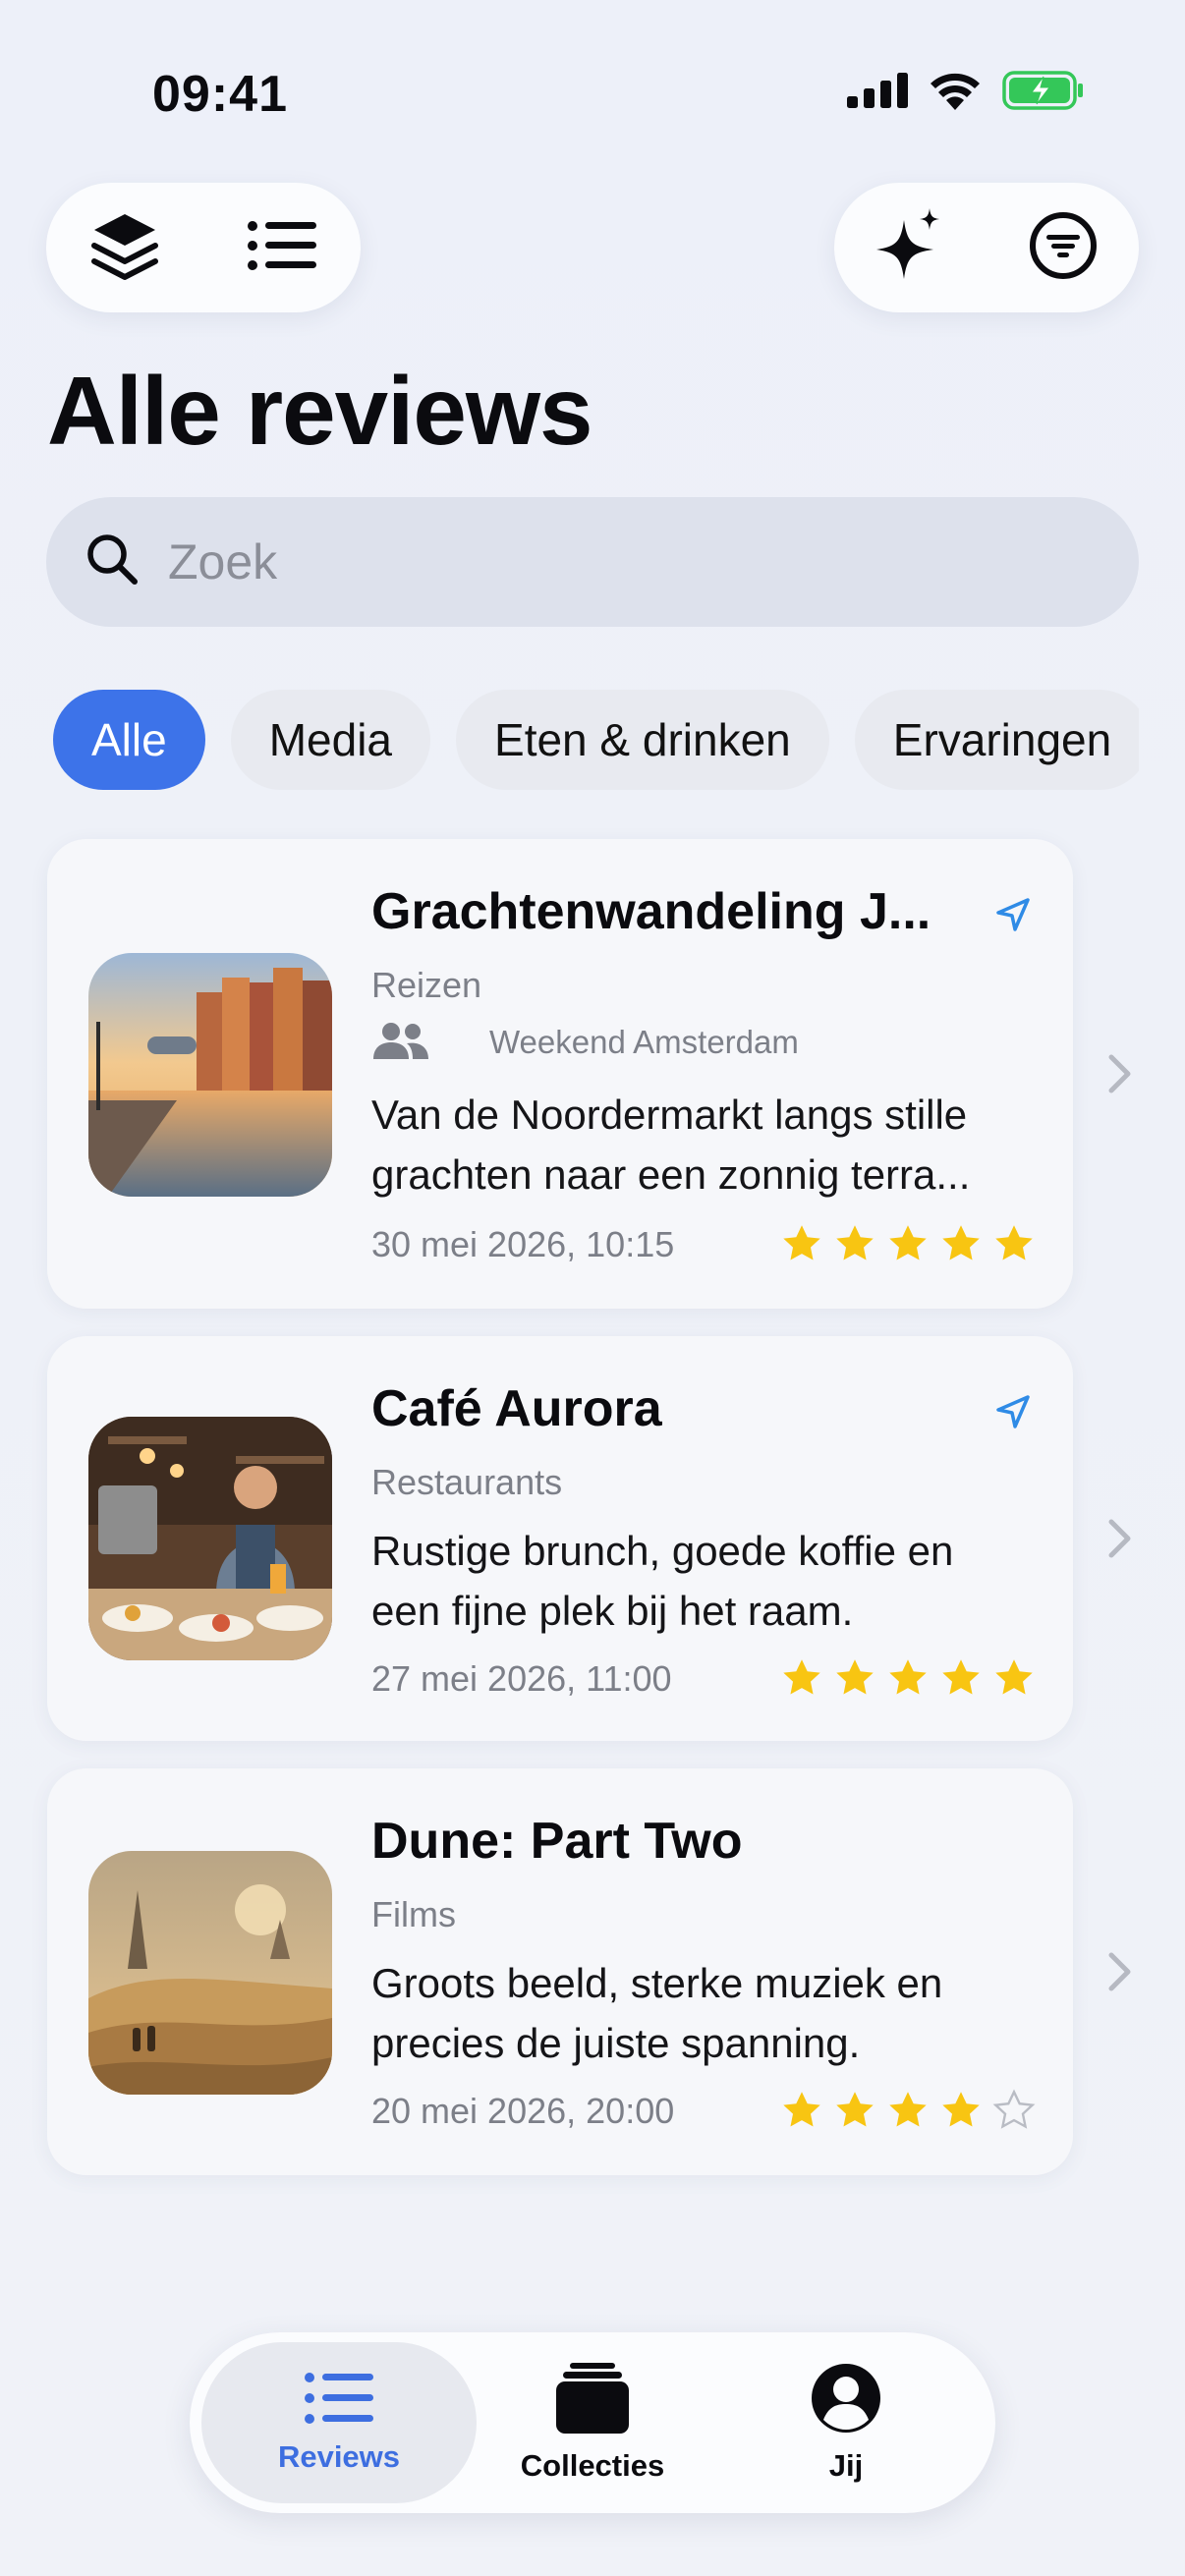 The image size is (1185, 2576). I want to click on filter-button, so click(1063, 248).